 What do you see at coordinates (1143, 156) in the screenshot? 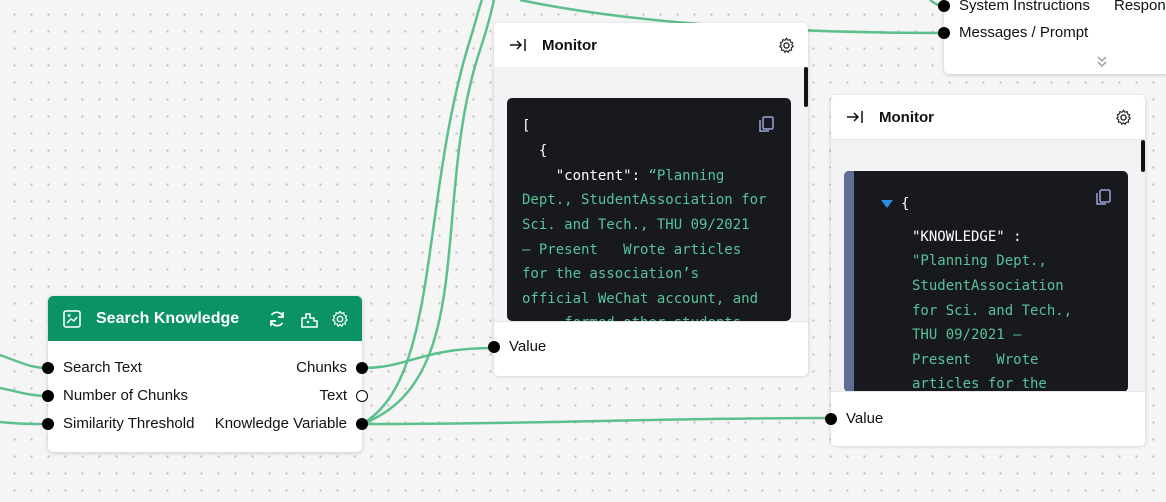
I see `monitor-2-scrollbar` at bounding box center [1143, 156].